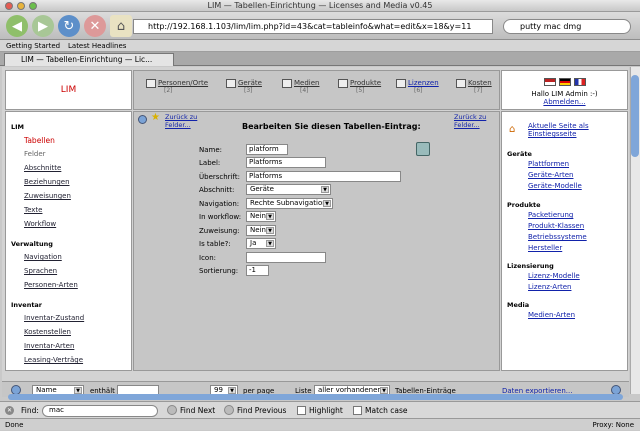 This screenshot has height=431, width=640. What do you see at coordinates (567, 26) in the screenshot?
I see `web-search-input: putty mac dmg` at bounding box center [567, 26].